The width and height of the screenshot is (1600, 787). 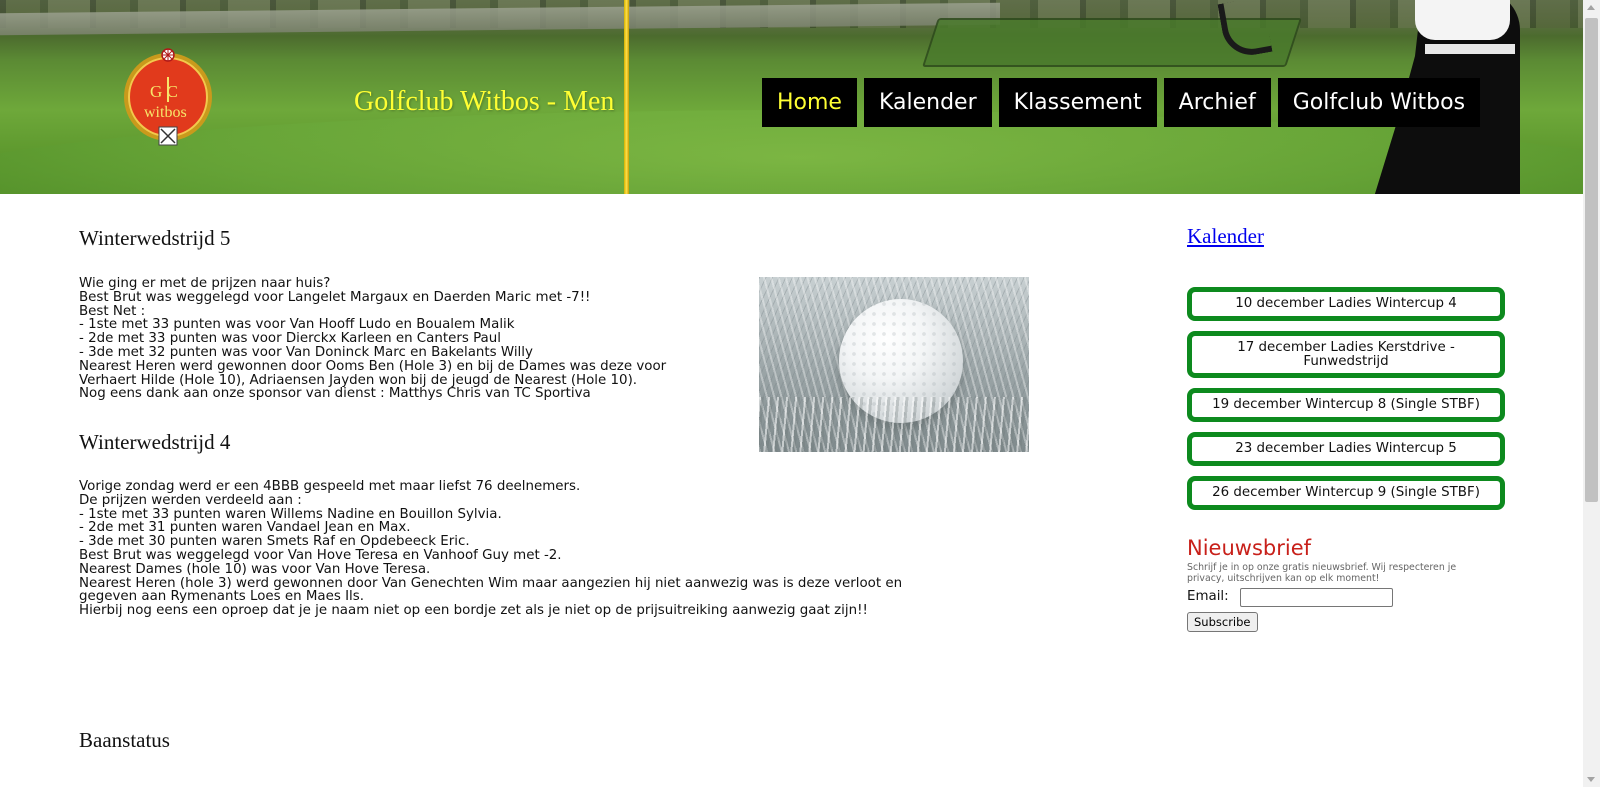 I want to click on logo-text: witbos, so click(x=165, y=112).